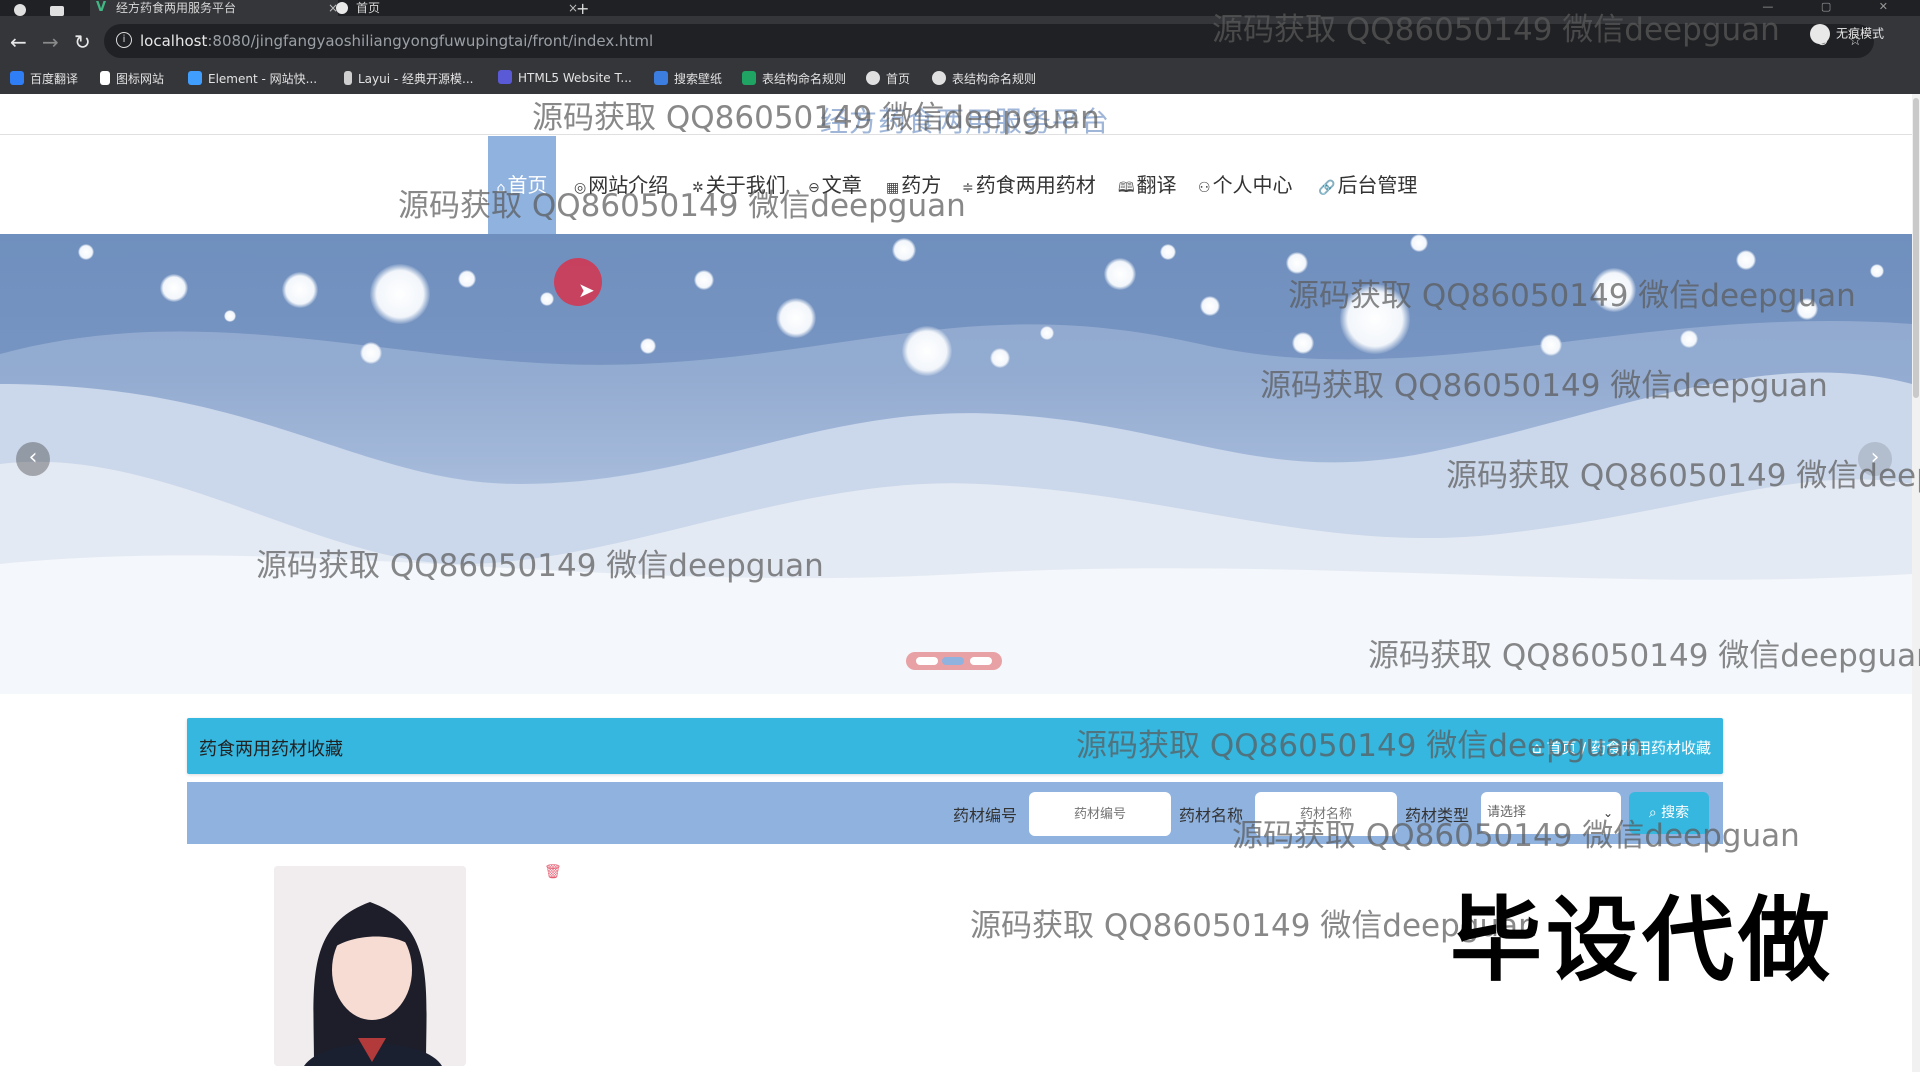 Image resolution: width=1920 pixels, height=1072 pixels. I want to click on window-controls: — ▢ ✕, so click(1836, 6).